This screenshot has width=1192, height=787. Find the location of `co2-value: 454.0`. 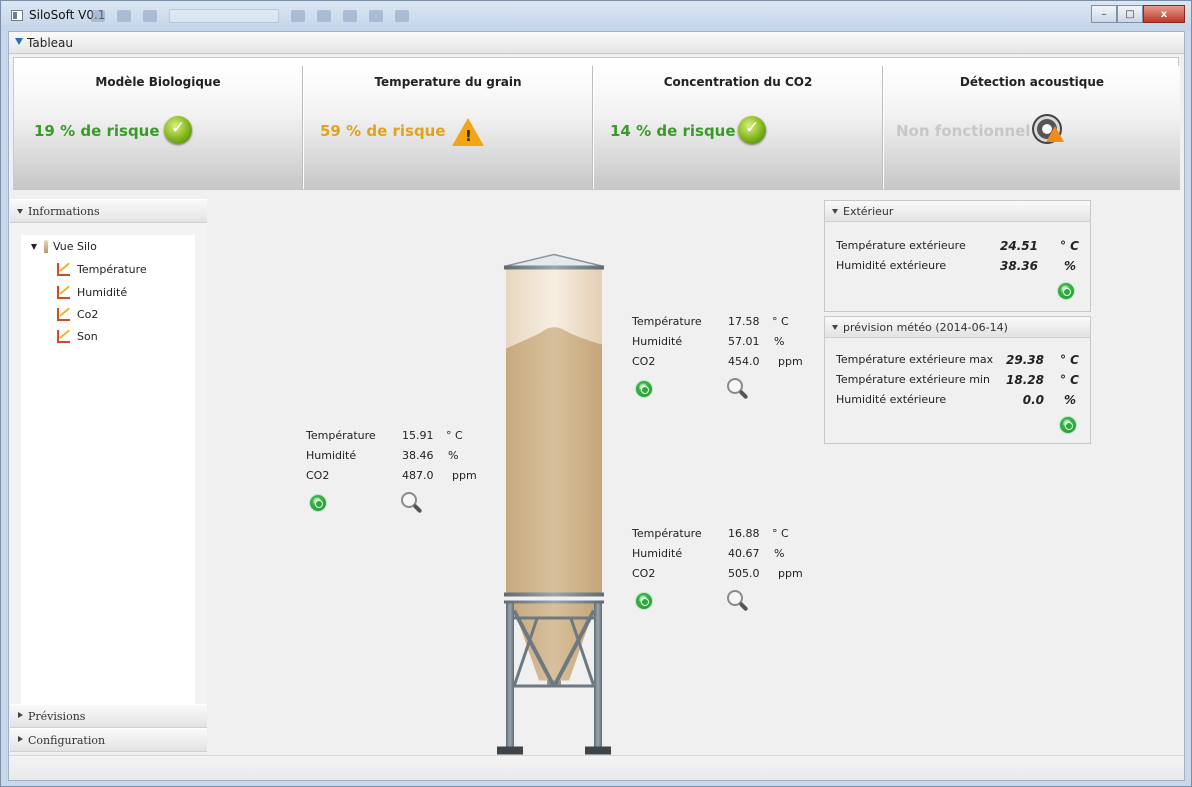

co2-value: 454.0 is located at coordinates (744, 361).